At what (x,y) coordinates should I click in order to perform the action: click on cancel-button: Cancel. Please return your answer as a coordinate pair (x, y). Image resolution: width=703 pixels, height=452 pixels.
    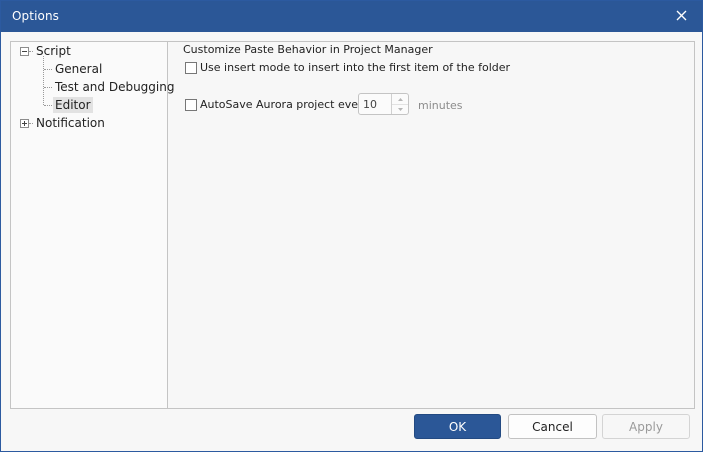
    Looking at the image, I should click on (552, 426).